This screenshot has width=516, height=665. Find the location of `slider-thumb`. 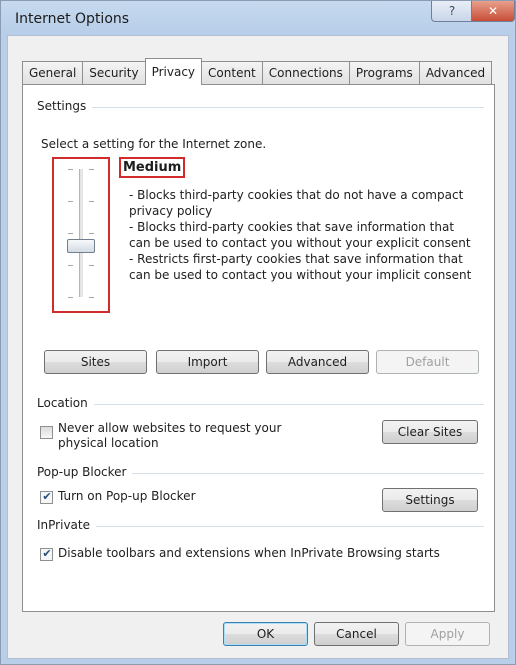

slider-thumb is located at coordinates (81, 246).